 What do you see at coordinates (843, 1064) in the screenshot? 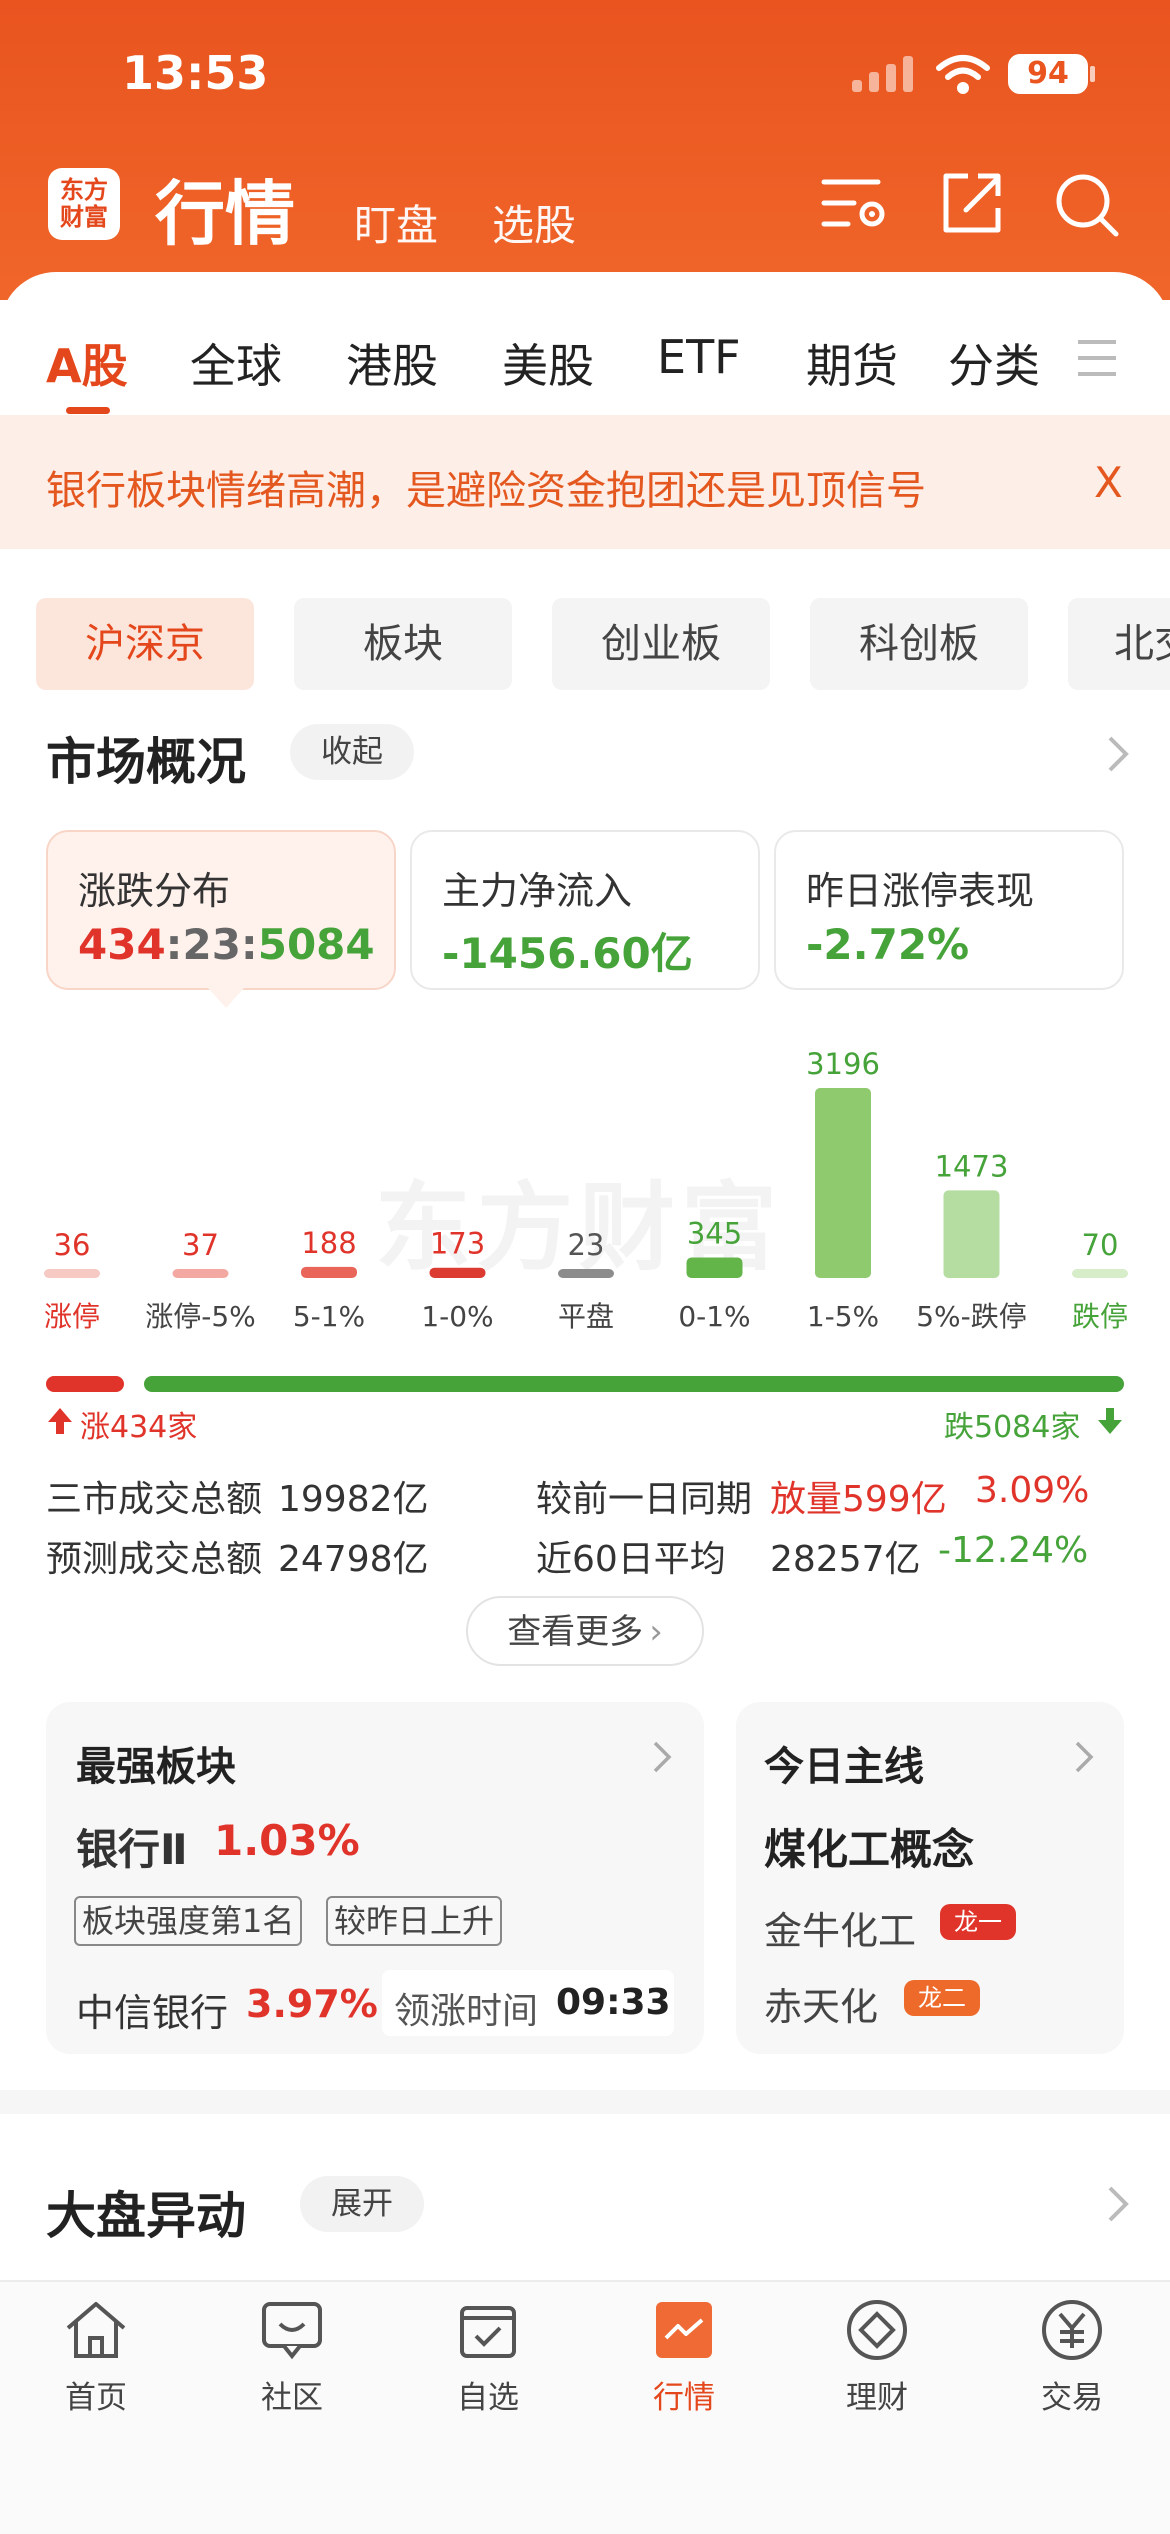
I see `bar-value-label: 3196` at bounding box center [843, 1064].